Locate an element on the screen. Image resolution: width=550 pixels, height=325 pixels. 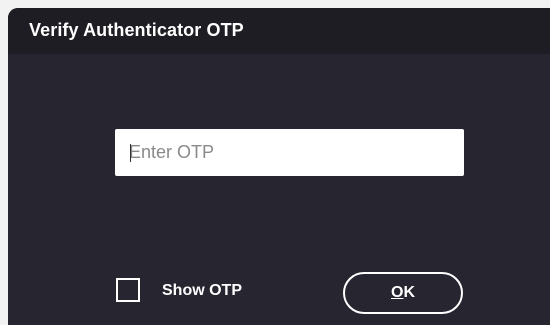
text-cursor is located at coordinates (130, 153).